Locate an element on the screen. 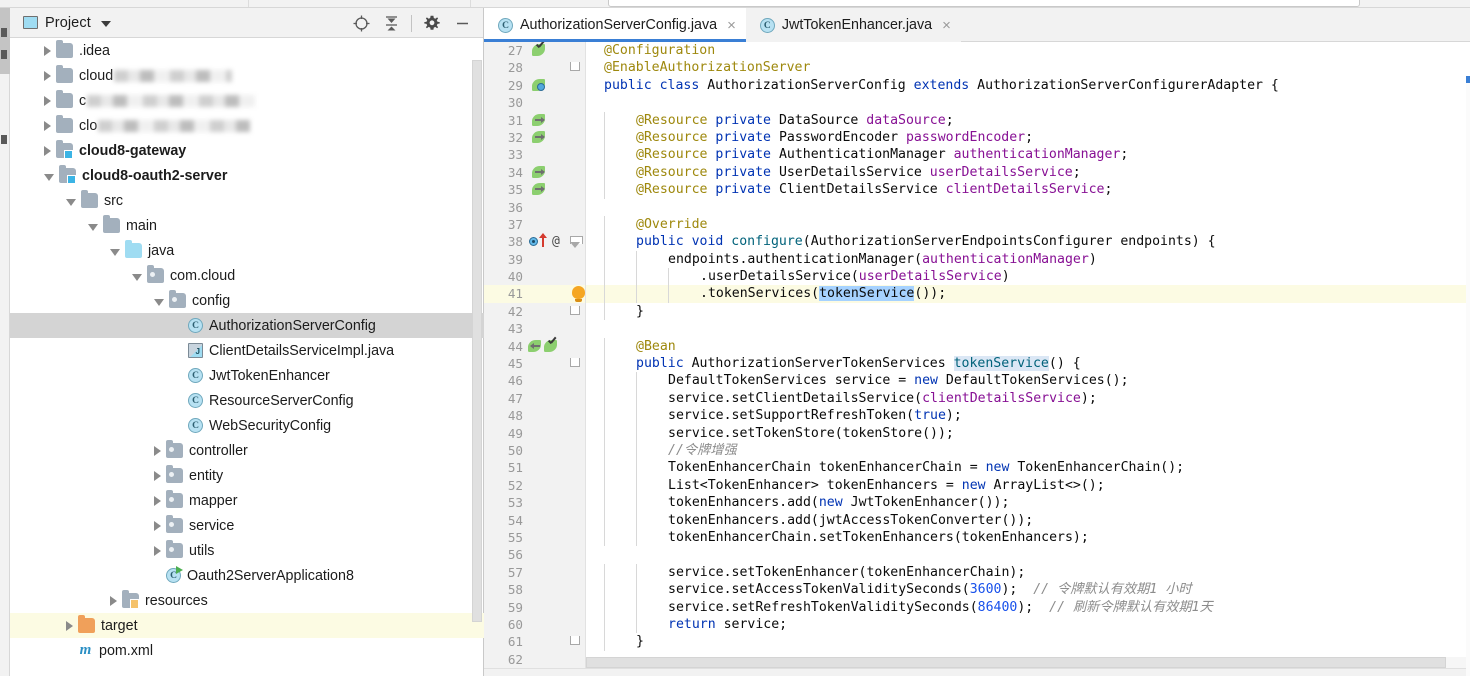 This screenshot has width=1470, height=676. tree-item-cloud: cloud is located at coordinates (247, 75).